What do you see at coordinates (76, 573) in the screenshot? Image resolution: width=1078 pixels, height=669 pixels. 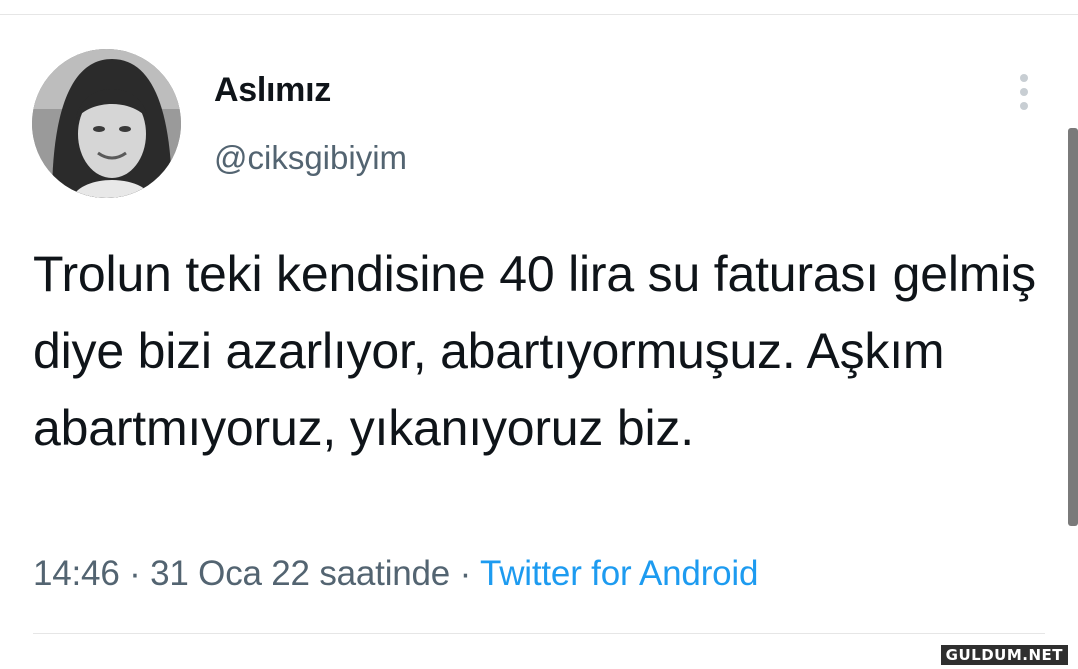 I see `tweet-time: 14:46` at bounding box center [76, 573].